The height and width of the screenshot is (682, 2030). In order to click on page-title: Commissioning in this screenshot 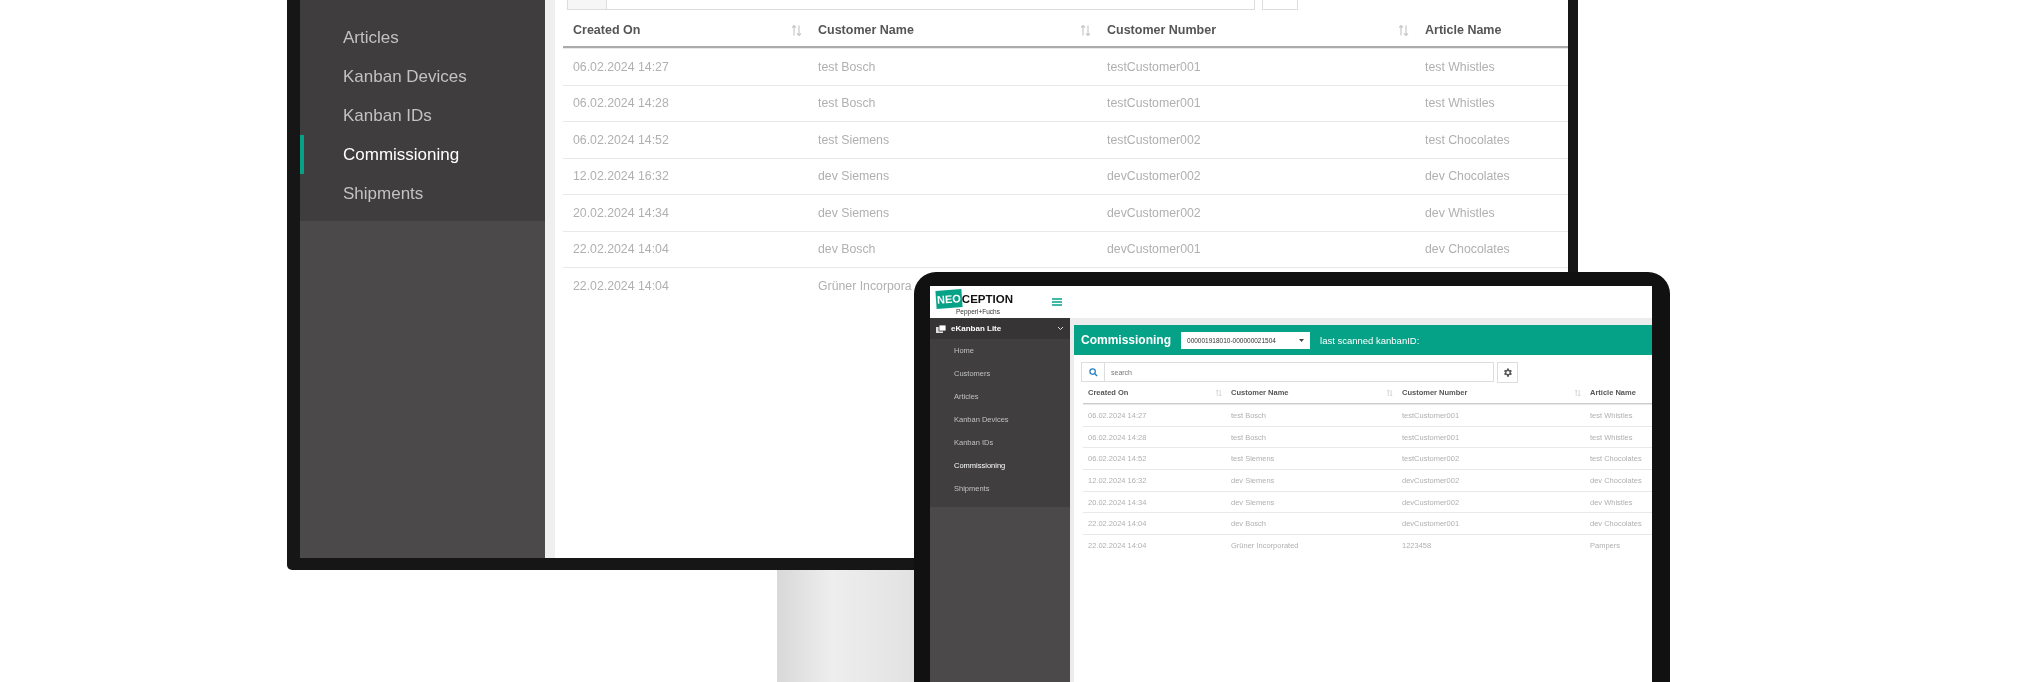, I will do `click(1126, 340)`.